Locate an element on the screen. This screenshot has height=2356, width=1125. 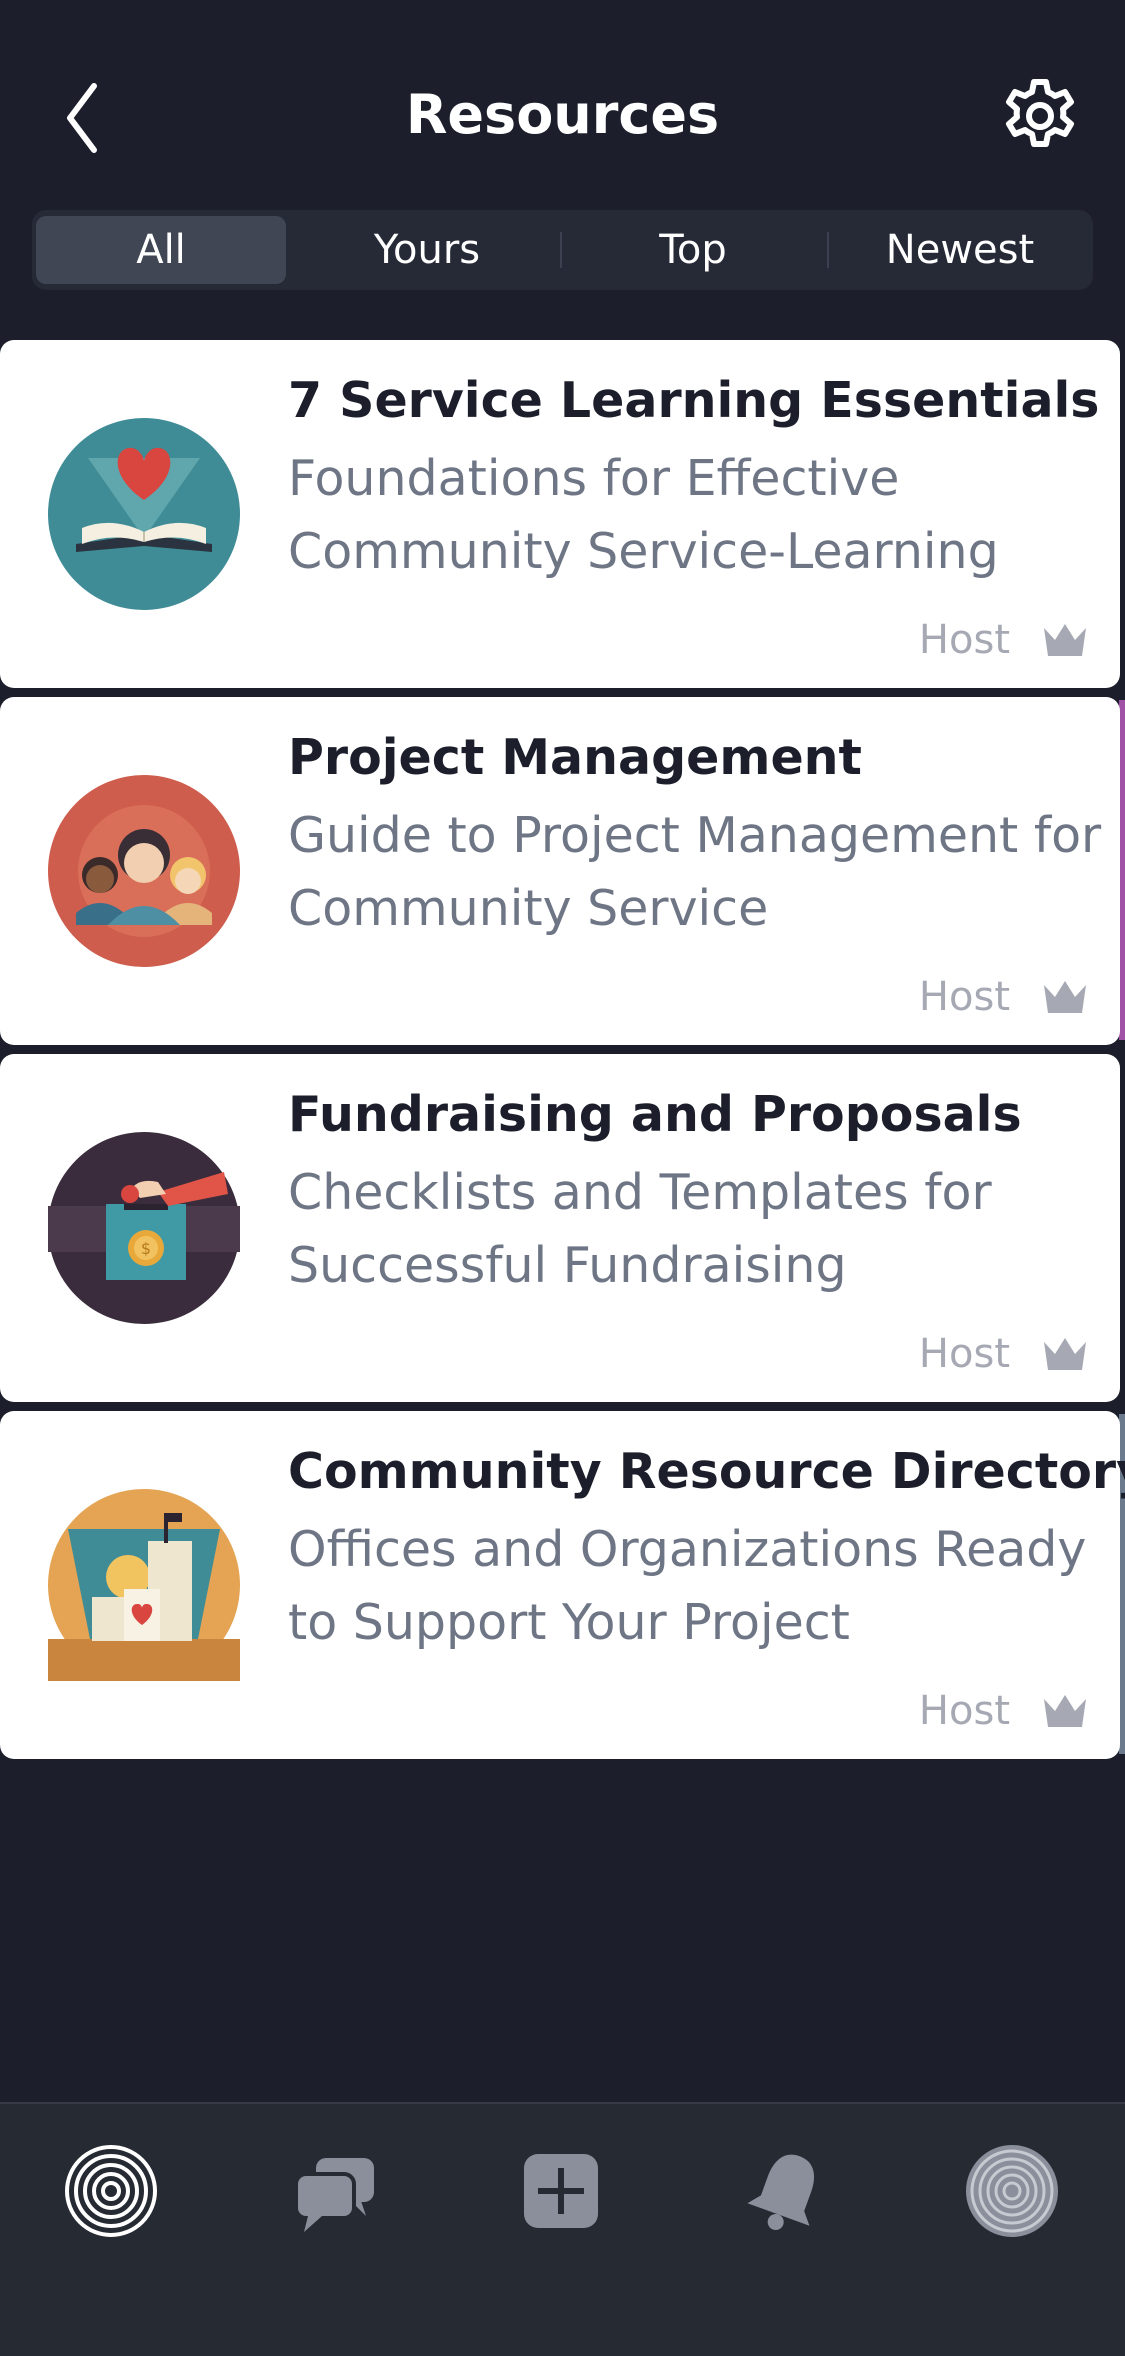
settings-button is located at coordinates (1040, 116).